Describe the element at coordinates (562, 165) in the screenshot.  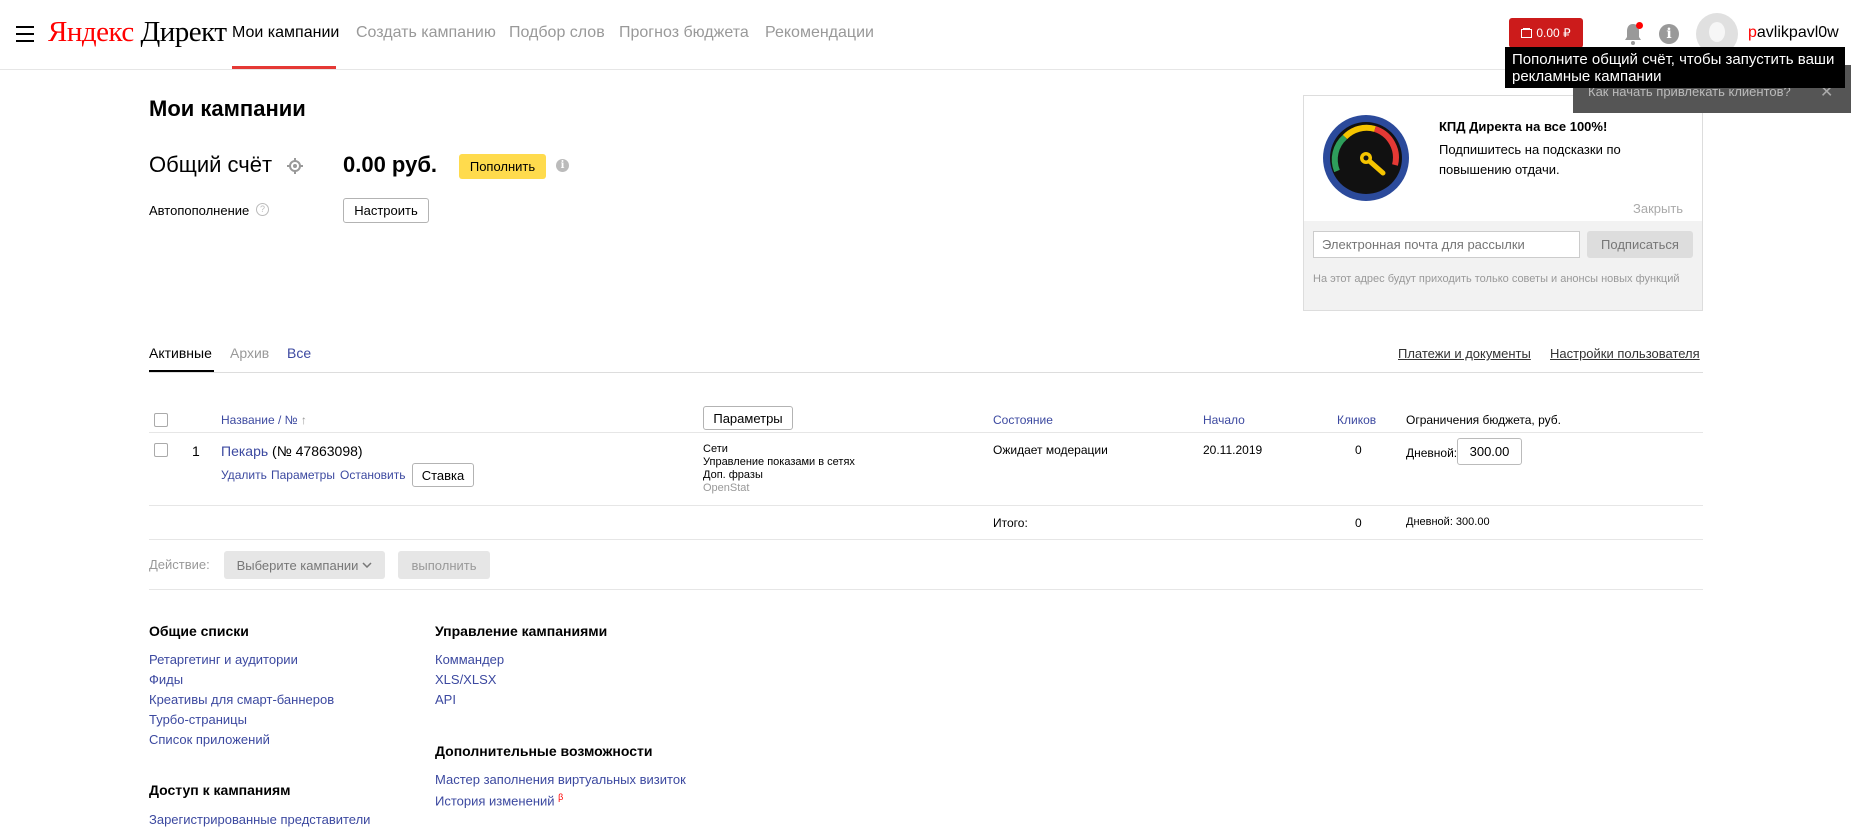
I see `account-info-icon: i` at that location.